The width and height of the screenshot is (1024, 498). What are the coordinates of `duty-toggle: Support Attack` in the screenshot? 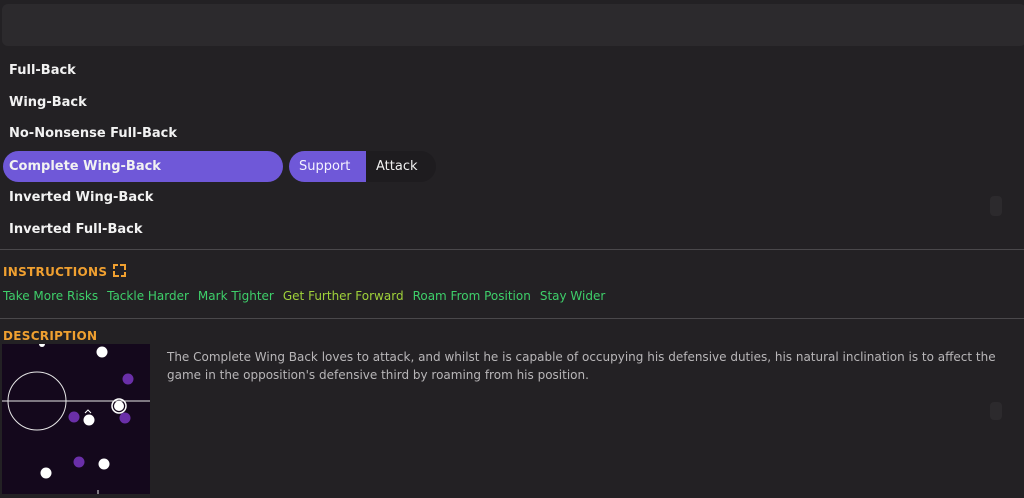 It's located at (362, 166).